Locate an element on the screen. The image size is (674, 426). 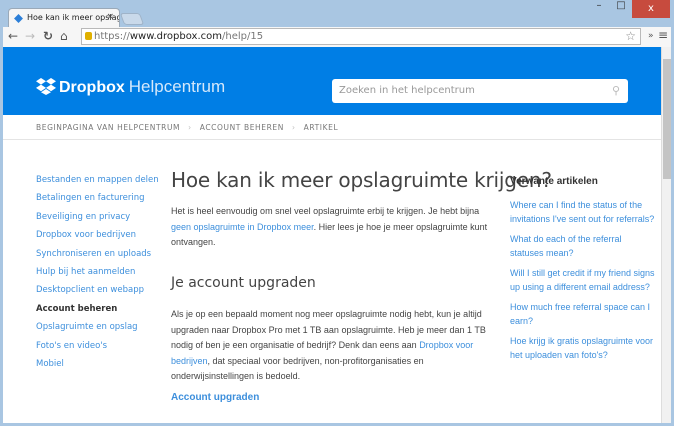
section-heading: Je account upgraden is located at coordinates (243, 283).